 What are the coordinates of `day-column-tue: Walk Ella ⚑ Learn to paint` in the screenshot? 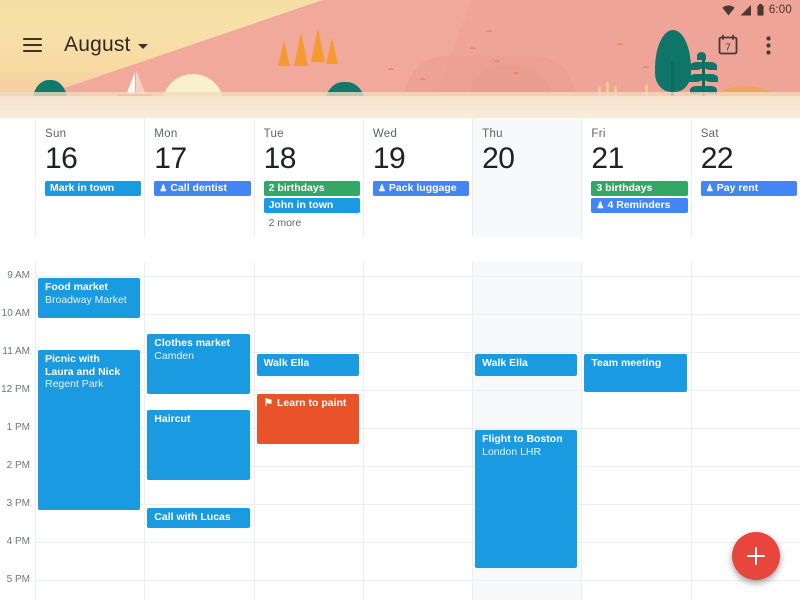 It's located at (308, 431).